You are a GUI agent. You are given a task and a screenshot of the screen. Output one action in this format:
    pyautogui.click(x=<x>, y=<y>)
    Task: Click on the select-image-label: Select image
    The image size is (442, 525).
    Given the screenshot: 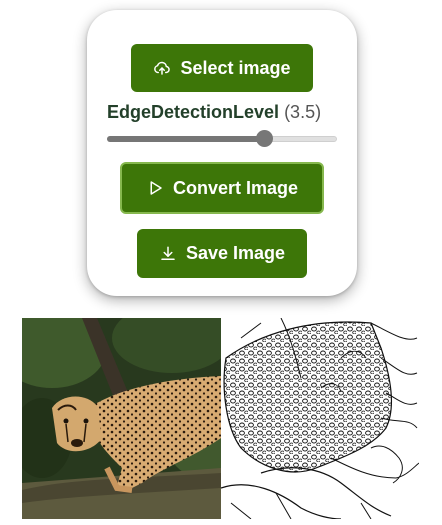 What is the action you would take?
    pyautogui.click(x=235, y=67)
    